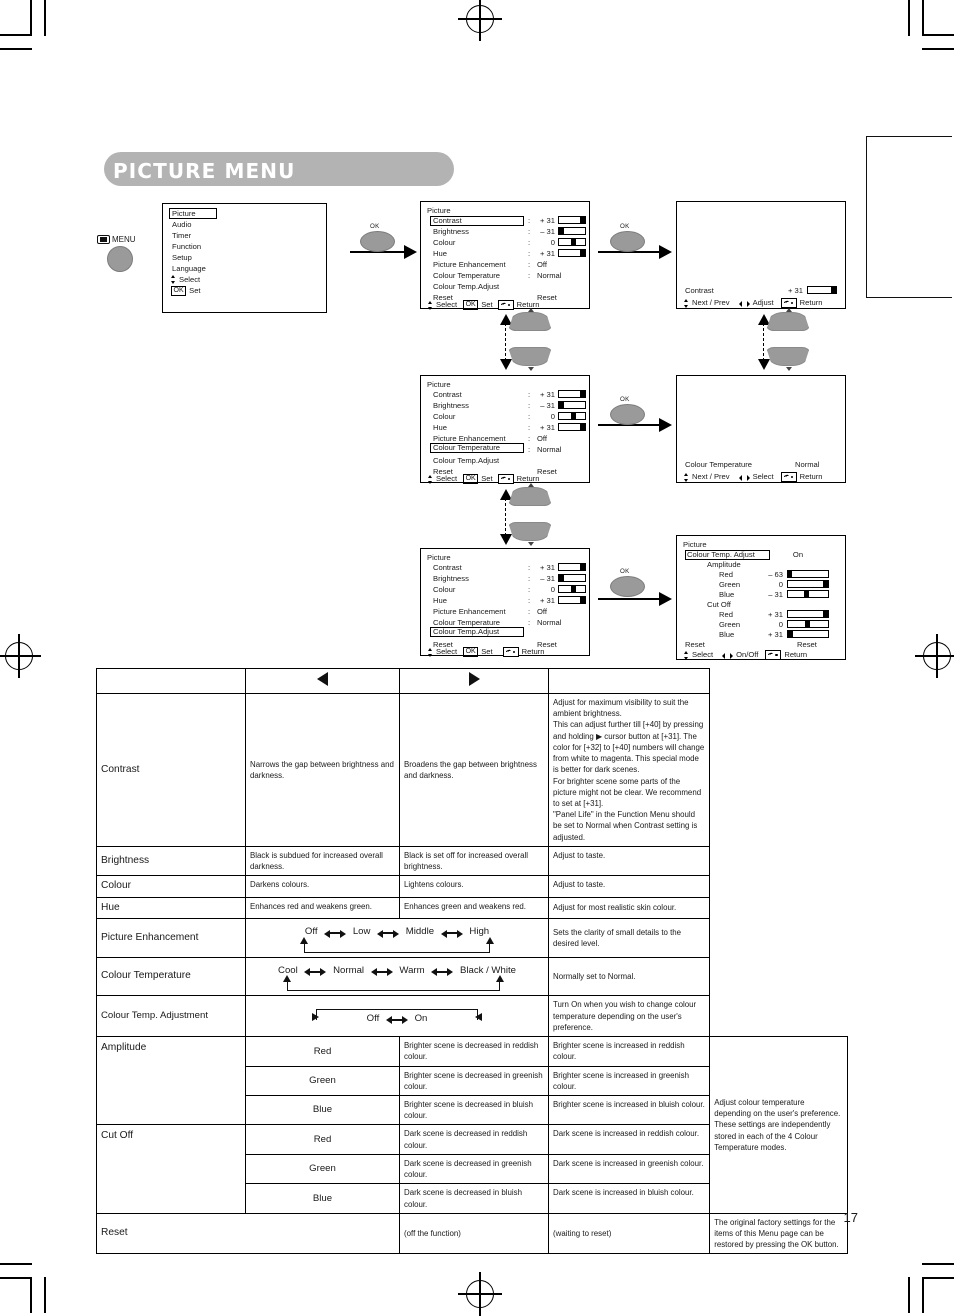 Image resolution: width=954 pixels, height=1316 pixels. What do you see at coordinates (182, 258) in the screenshot?
I see `osd-item-setup: Setup` at bounding box center [182, 258].